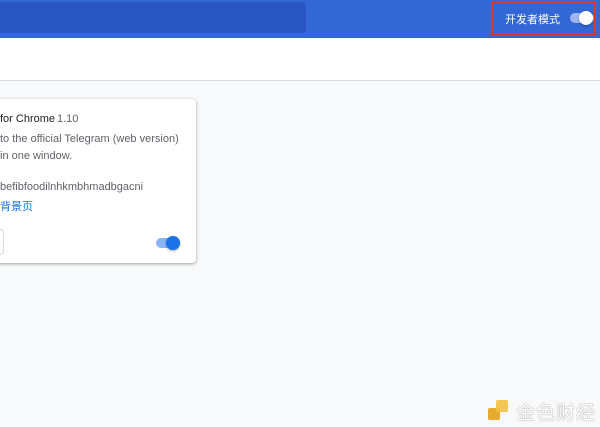  What do you see at coordinates (2, 242) in the screenshot?
I see `details-button` at bounding box center [2, 242].